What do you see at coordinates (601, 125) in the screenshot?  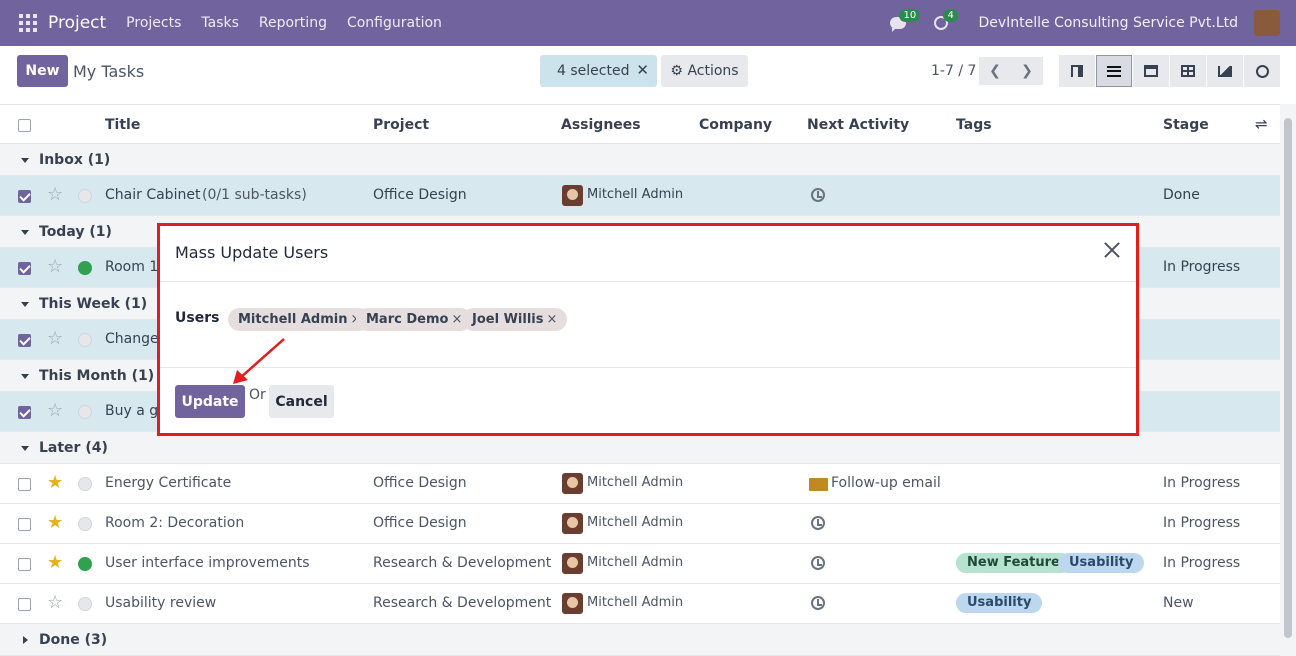 I see `col-assignees: Assignees` at bounding box center [601, 125].